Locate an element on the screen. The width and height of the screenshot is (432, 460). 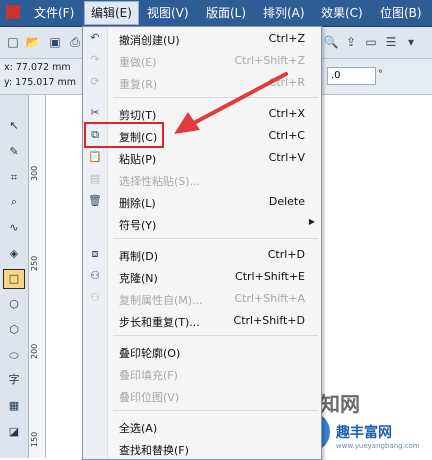
menu-item-label: 符号(Y) is located at coordinates (138, 225).